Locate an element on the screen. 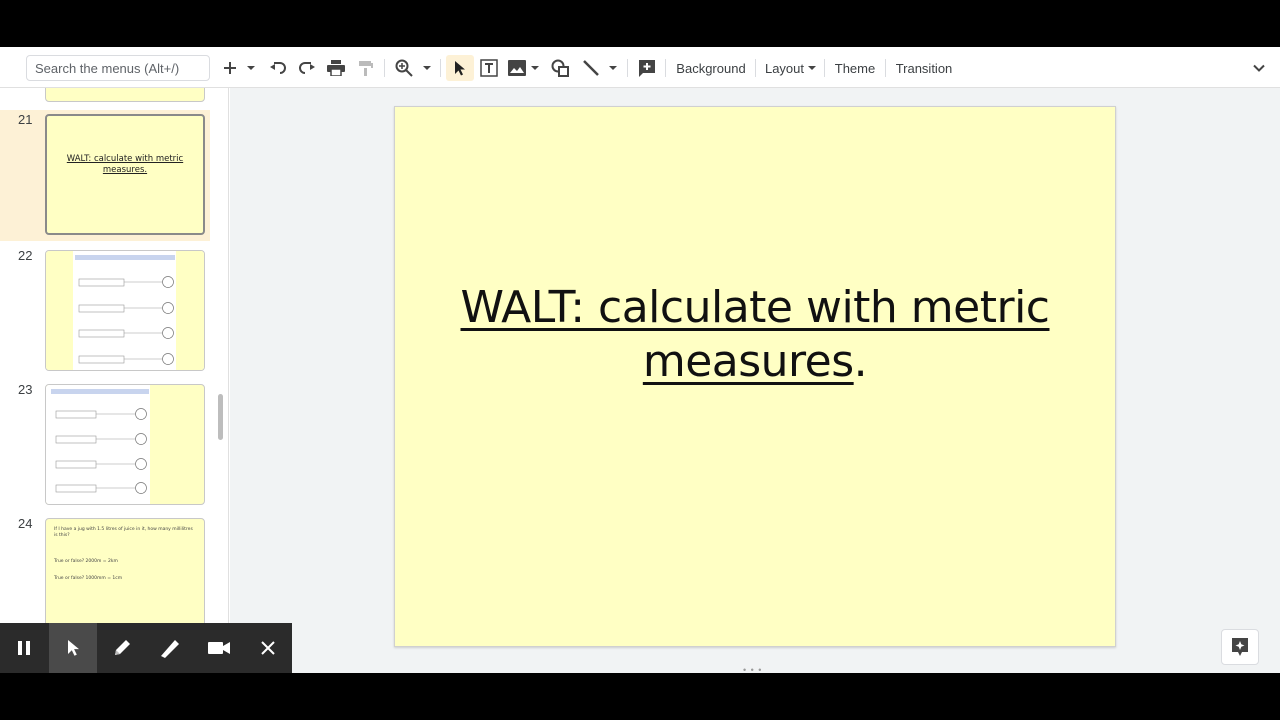 This screenshot has height=720, width=1280. collapse-toolbar-button is located at coordinates (1259, 68).